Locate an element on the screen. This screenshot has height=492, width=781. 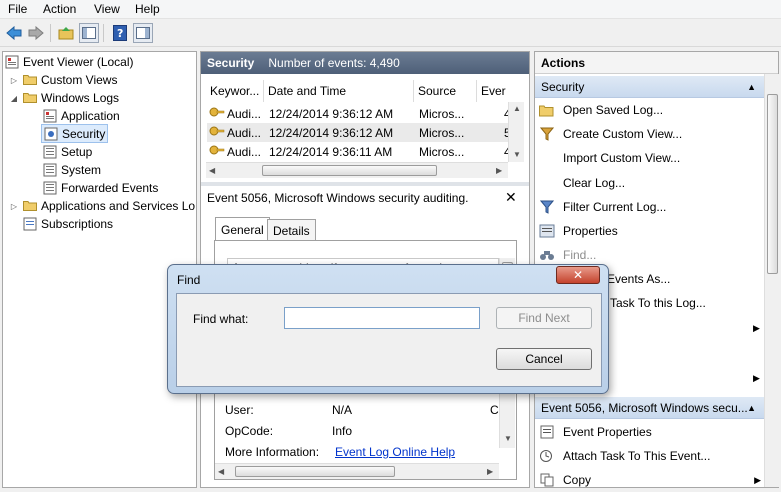
menu-view: View is located at coordinates (107, 9).